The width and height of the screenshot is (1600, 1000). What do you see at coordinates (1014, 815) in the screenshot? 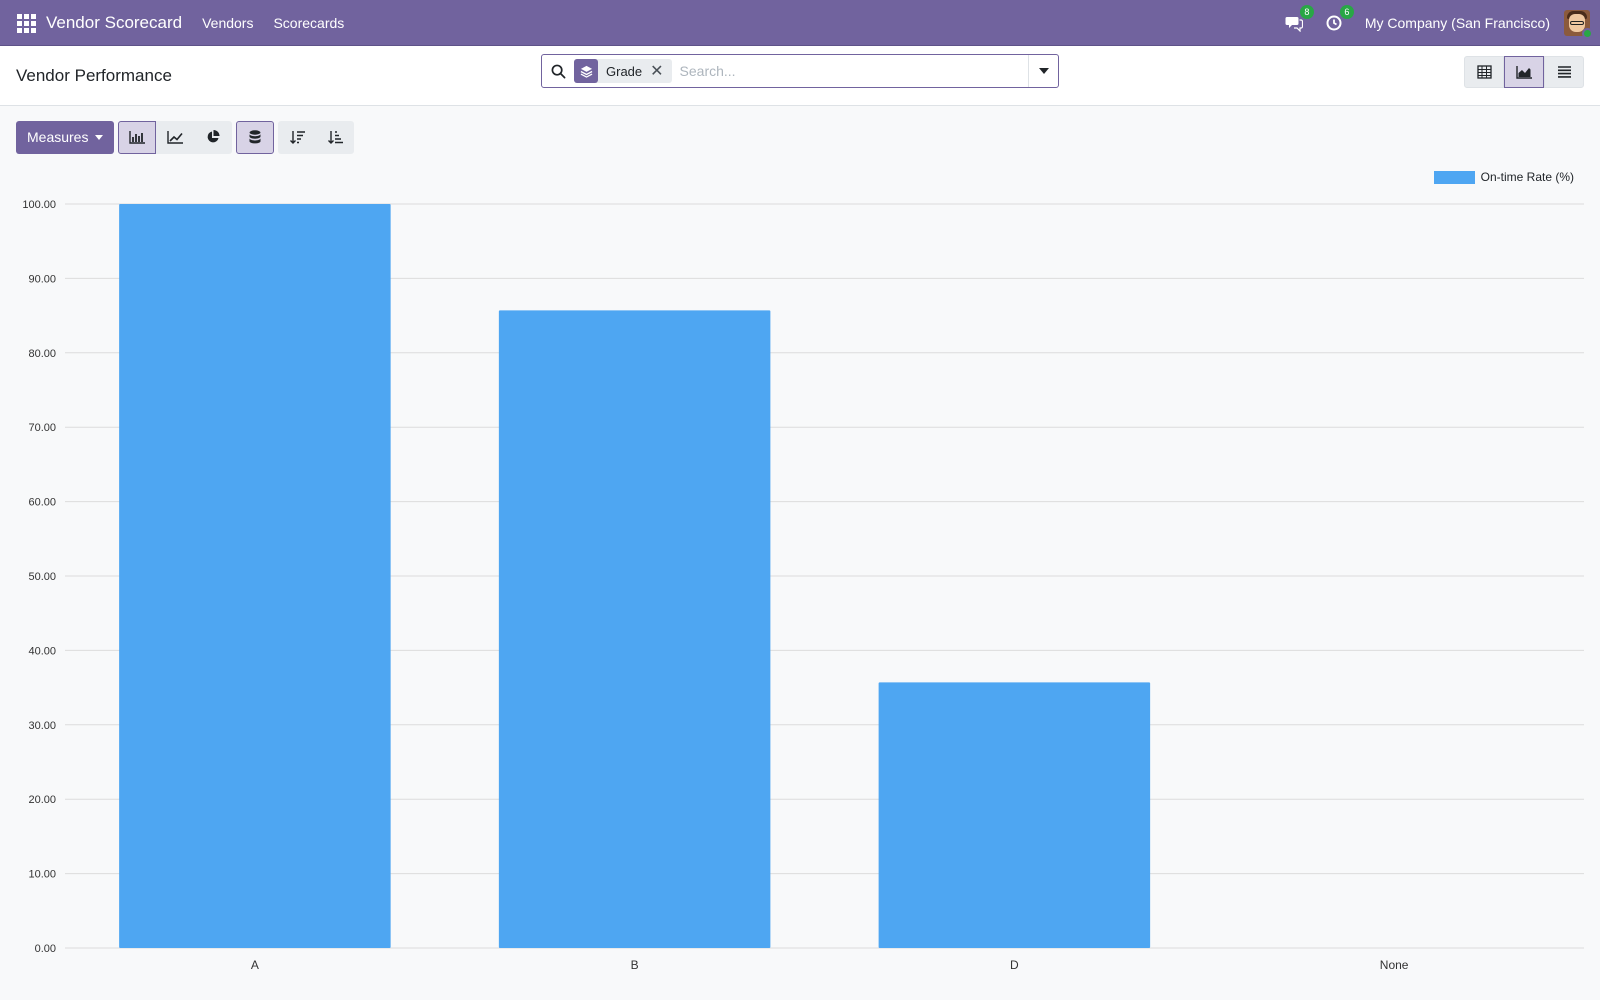
I see `bar-d` at bounding box center [1014, 815].